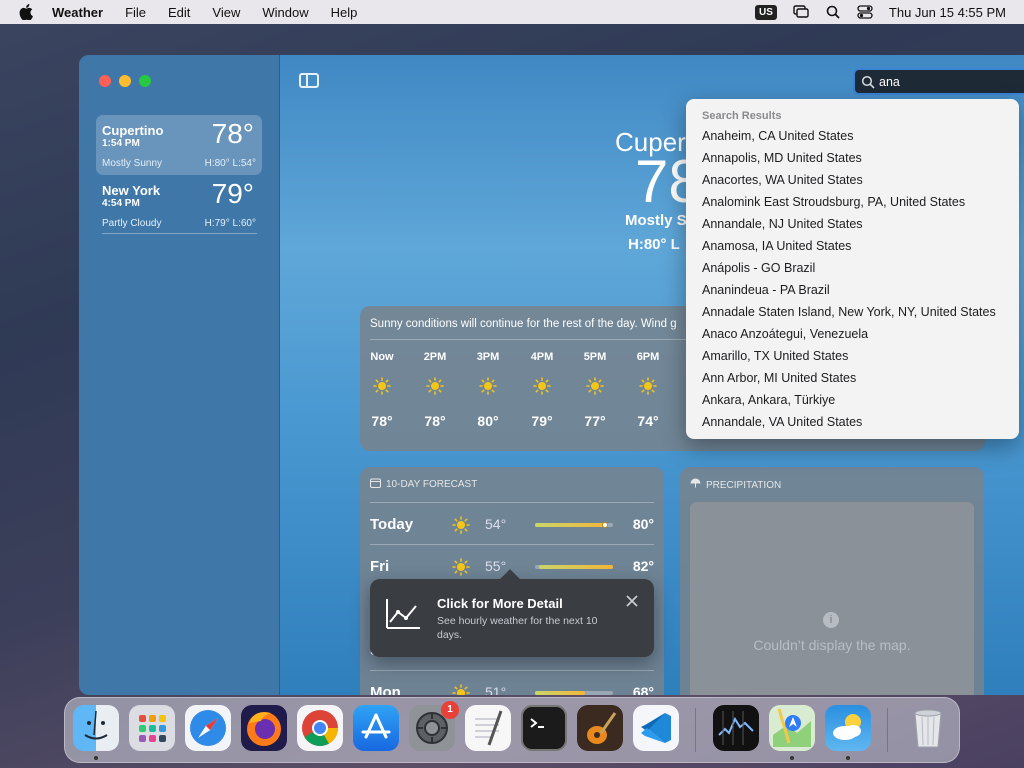  What do you see at coordinates (132, 163) in the screenshot?
I see `city-condition: Mostly Sunny` at bounding box center [132, 163].